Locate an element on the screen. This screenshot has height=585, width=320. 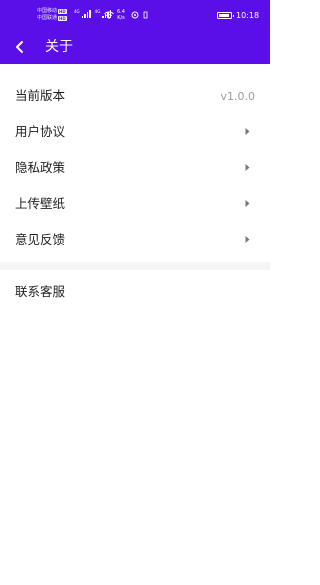
section-divider is located at coordinates (135, 266).